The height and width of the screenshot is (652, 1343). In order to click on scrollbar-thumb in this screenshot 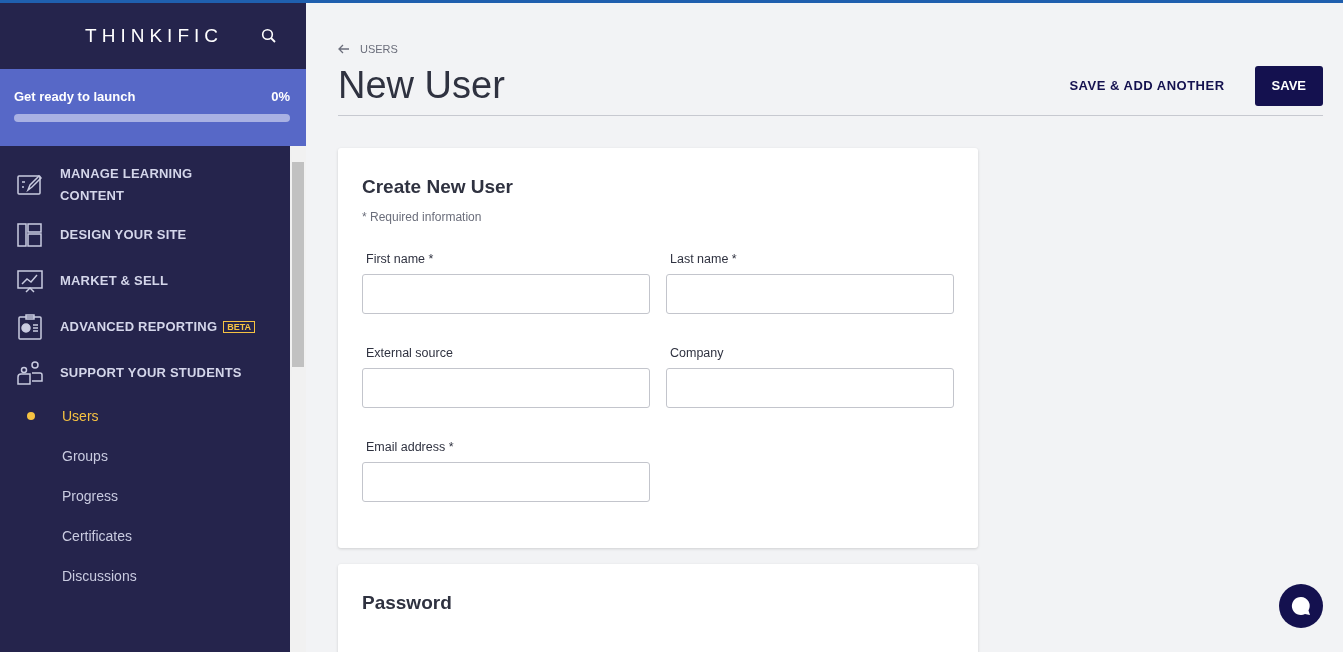, I will do `click(298, 264)`.